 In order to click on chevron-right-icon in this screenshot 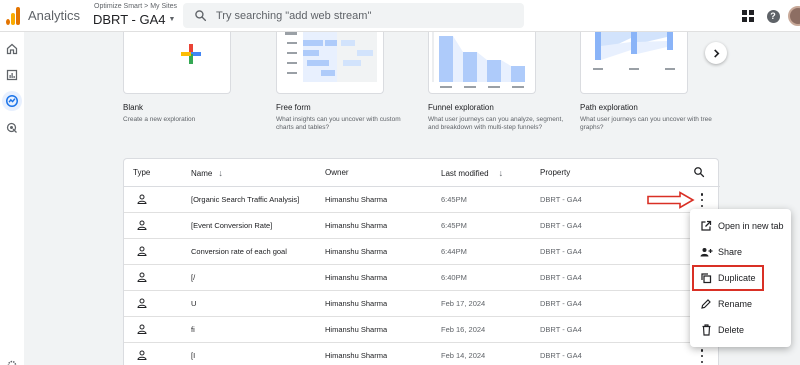, I will do `click(716, 53)`.